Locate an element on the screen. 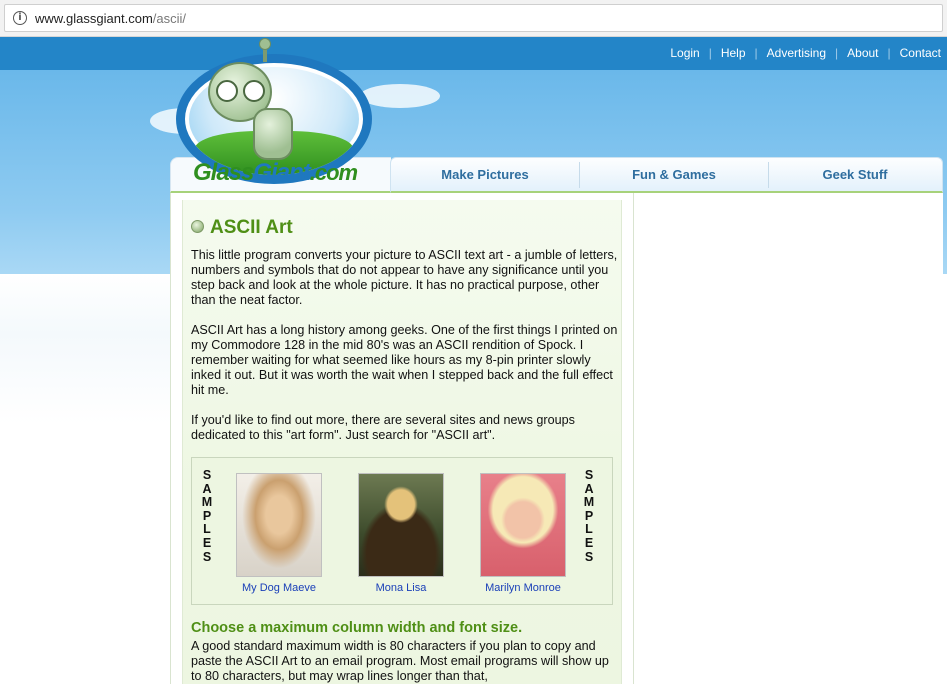  login-link: Login is located at coordinates (684, 53).